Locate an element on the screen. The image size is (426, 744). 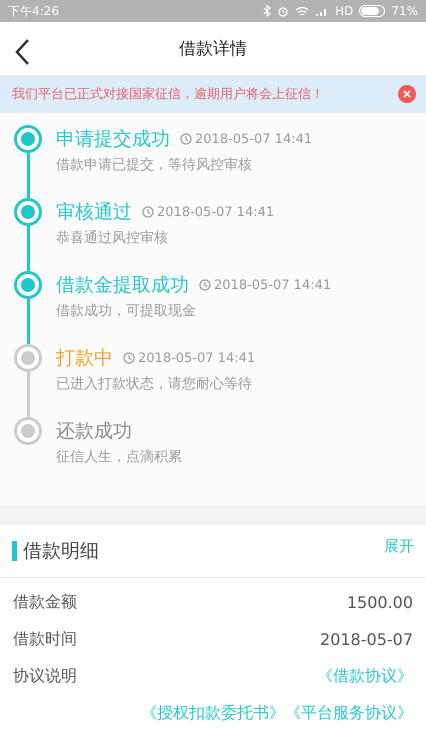
step-description: 已进入打款状态，请您耐心等待 is located at coordinates (154, 384).